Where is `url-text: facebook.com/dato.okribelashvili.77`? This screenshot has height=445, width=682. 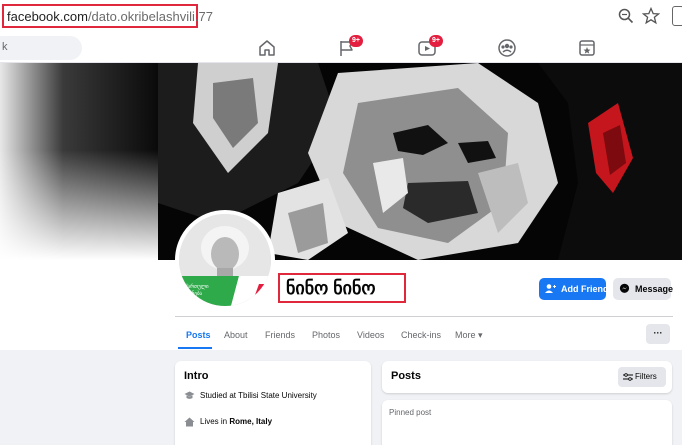
url-text: facebook.com/dato.okribelashvili.77 is located at coordinates (110, 16).